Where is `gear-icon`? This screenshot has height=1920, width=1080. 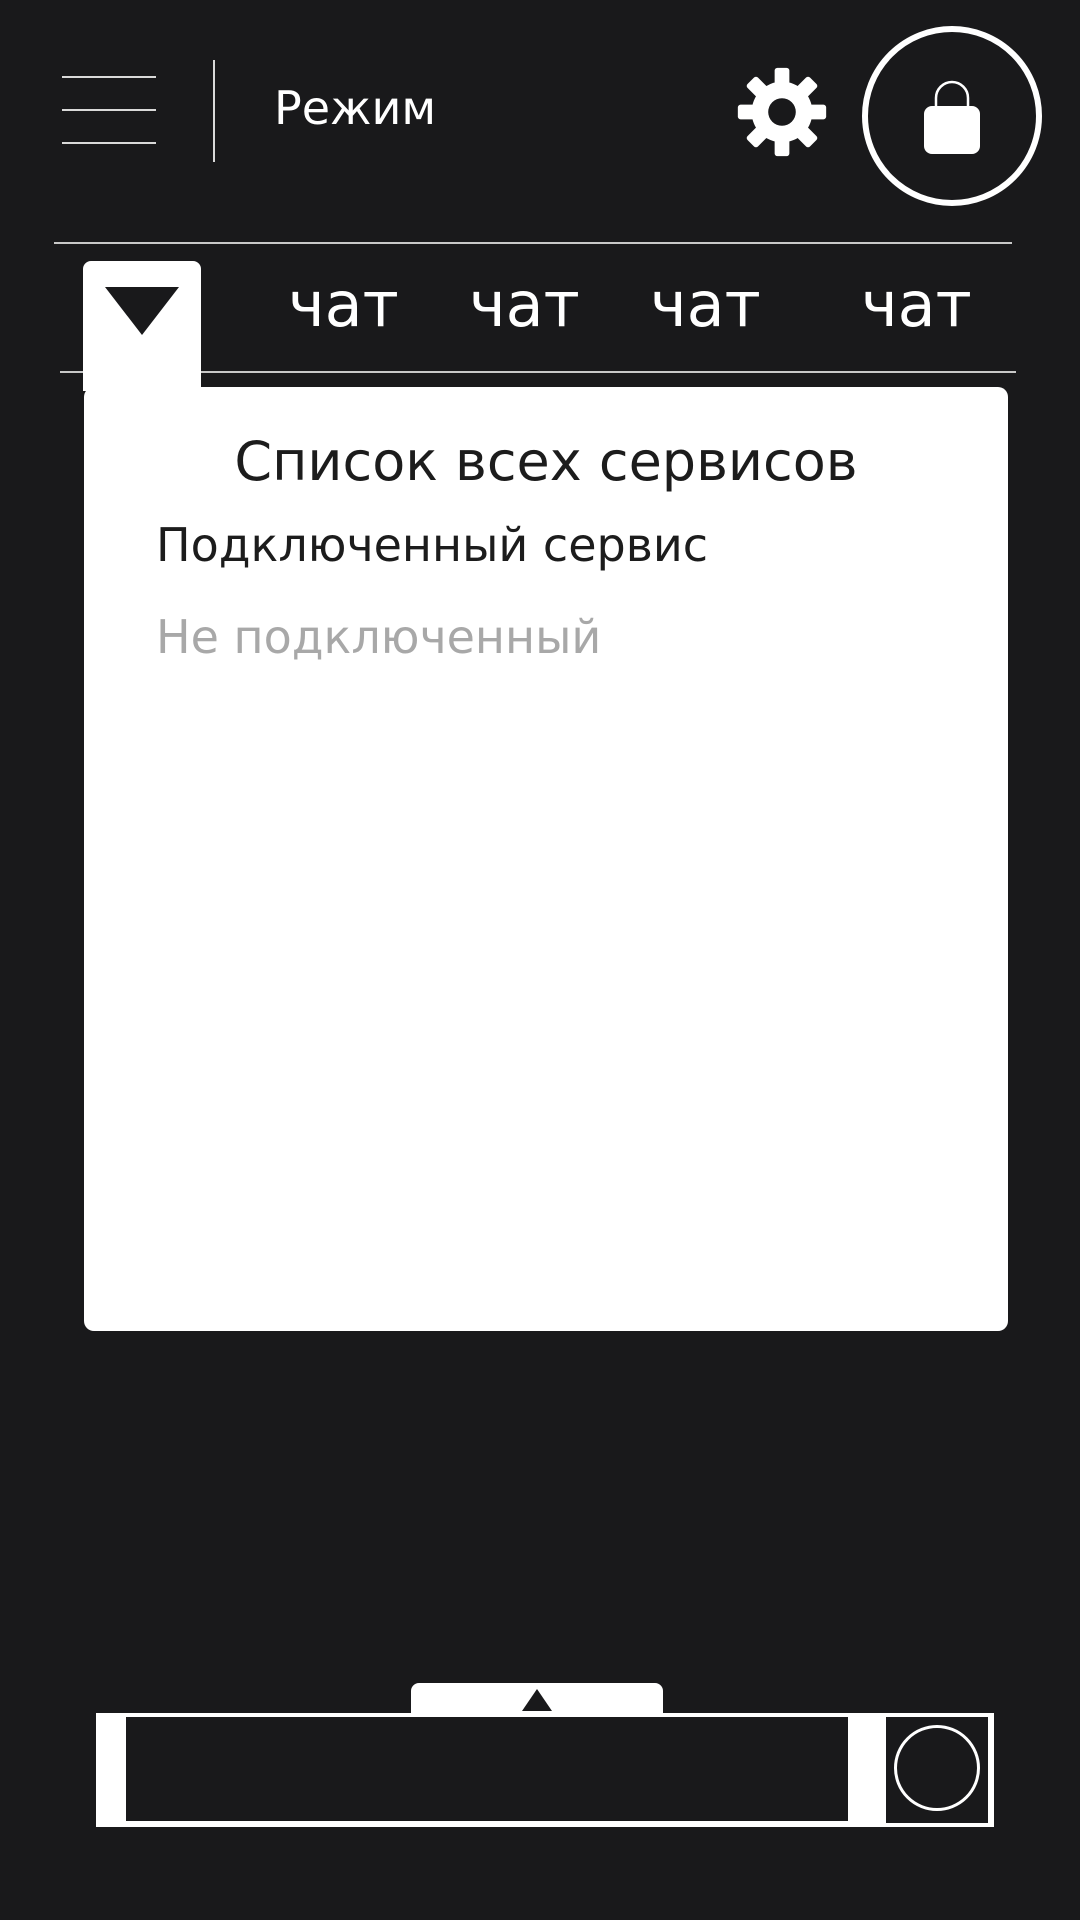 gear-icon is located at coordinates (782, 112).